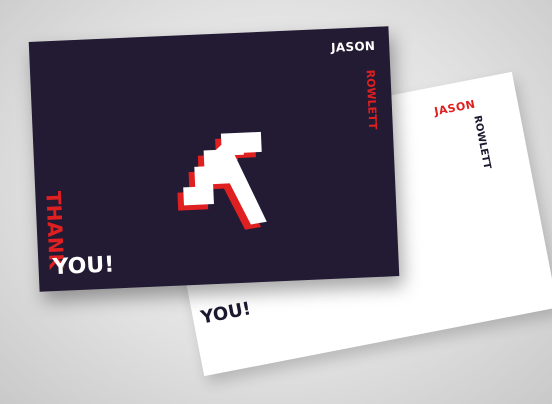 Image resolution: width=552 pixels, height=404 pixels. I want to click on back-card-name: JASON ROWLETT, so click(463, 133).